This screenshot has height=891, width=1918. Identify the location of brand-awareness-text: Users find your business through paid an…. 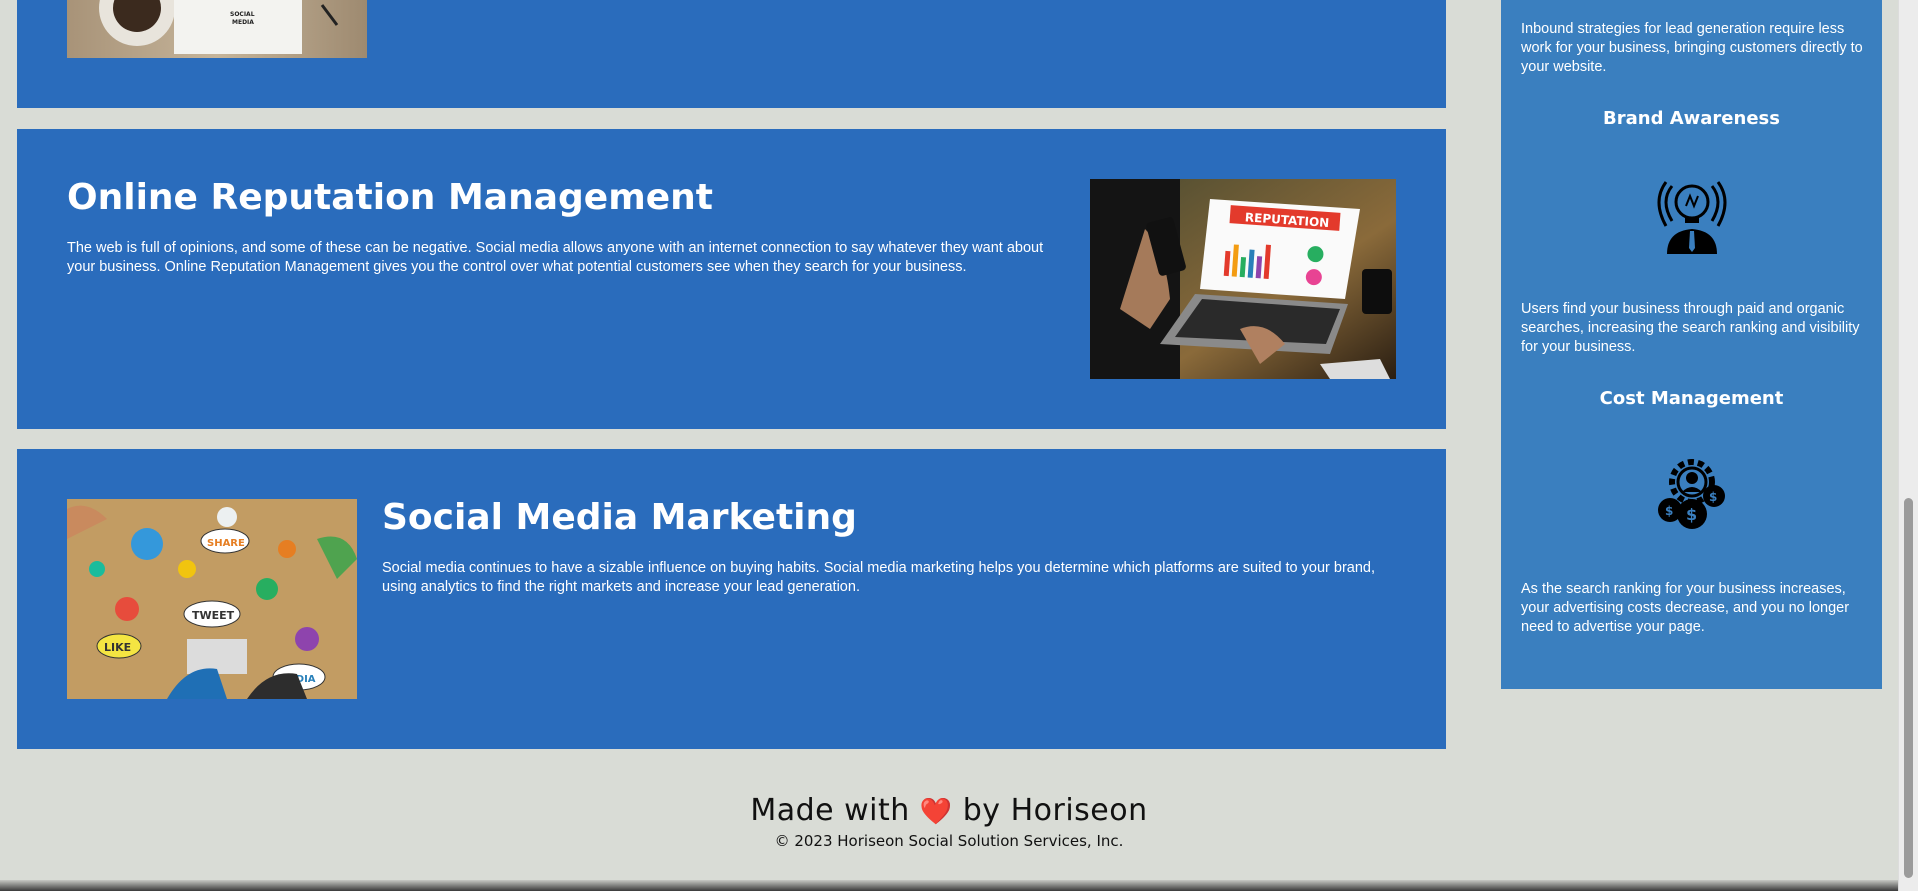
(1690, 328).